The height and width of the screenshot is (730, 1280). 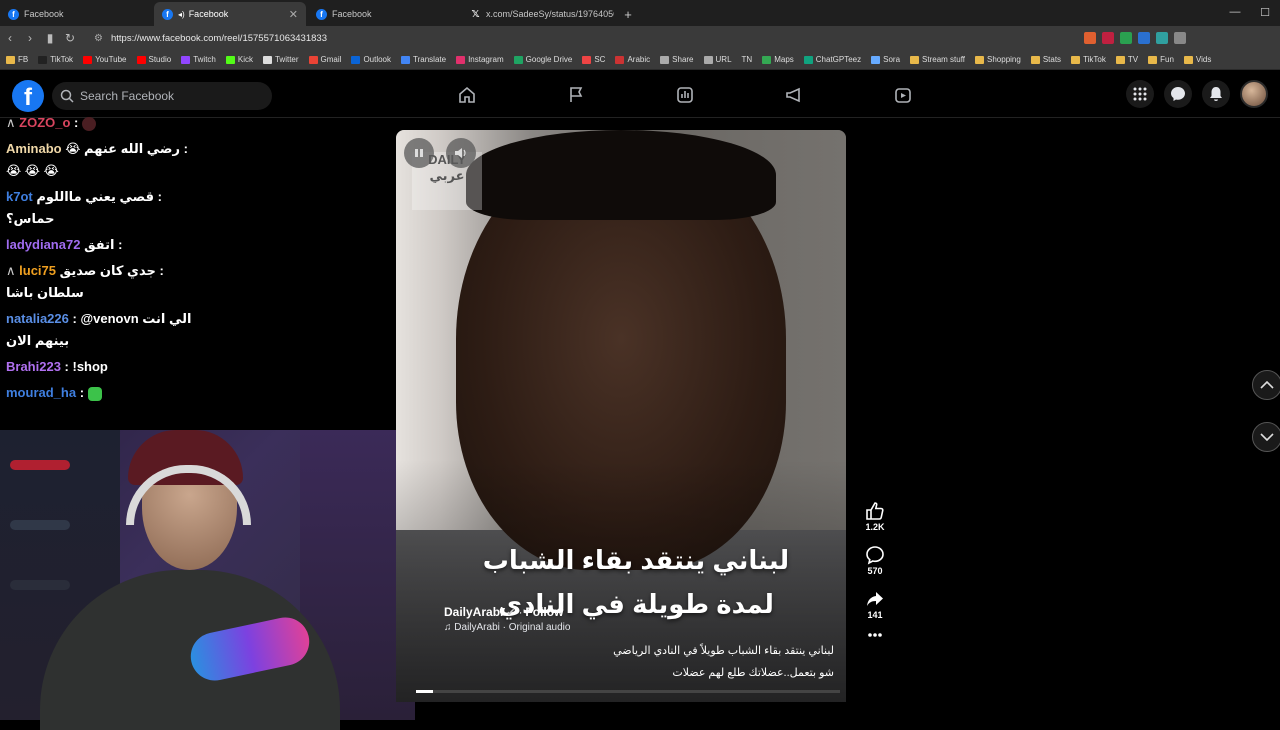 What do you see at coordinates (542, 59) in the screenshot?
I see `bookmark-item: Google Drive` at bounding box center [542, 59].